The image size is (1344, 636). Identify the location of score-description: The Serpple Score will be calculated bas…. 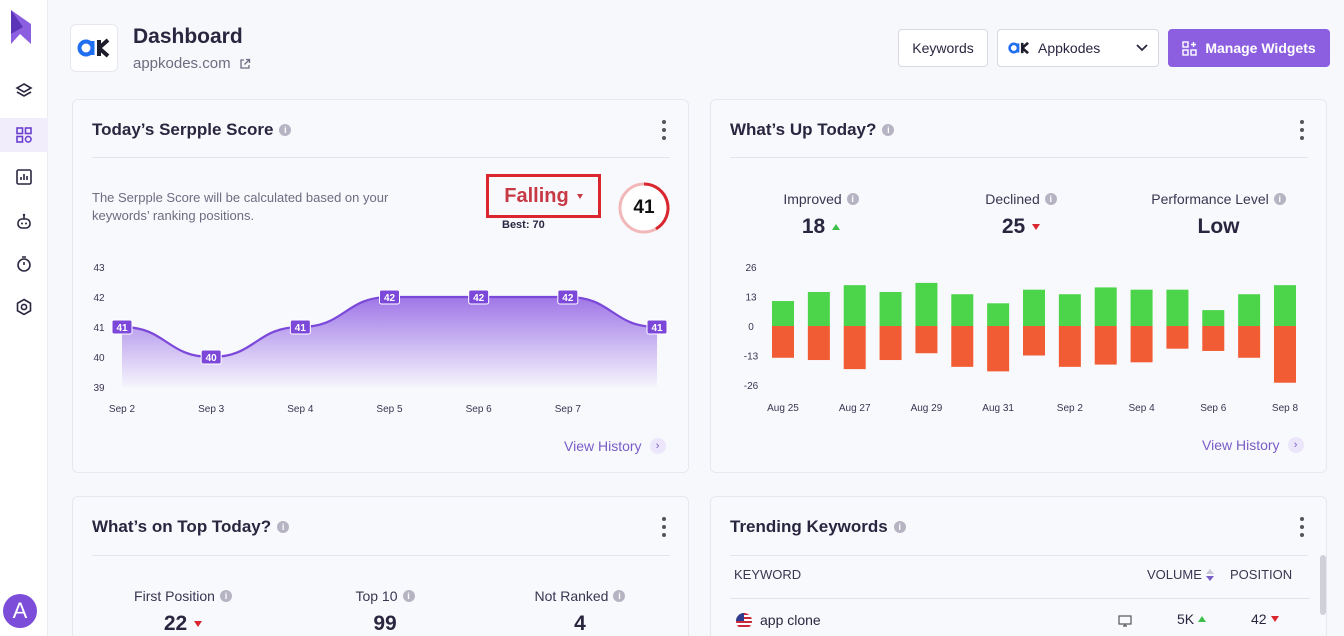
(240, 206).